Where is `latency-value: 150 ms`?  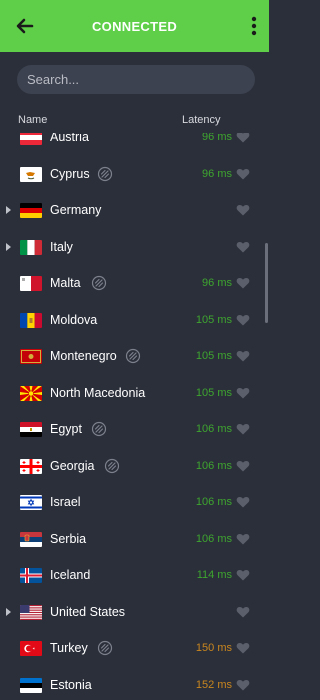
latency-value: 150 ms is located at coordinates (213, 648).